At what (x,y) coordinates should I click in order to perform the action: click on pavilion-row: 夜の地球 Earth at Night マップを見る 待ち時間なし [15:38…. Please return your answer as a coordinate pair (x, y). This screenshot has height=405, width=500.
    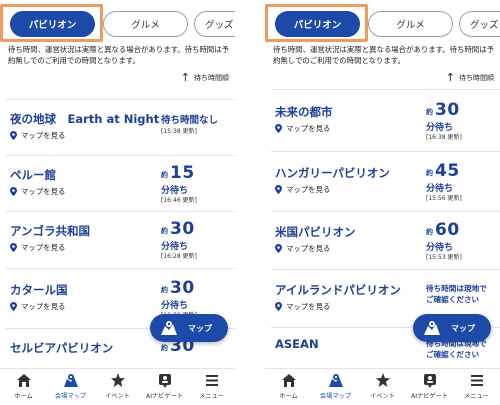
    Looking at the image, I should click on (117, 131).